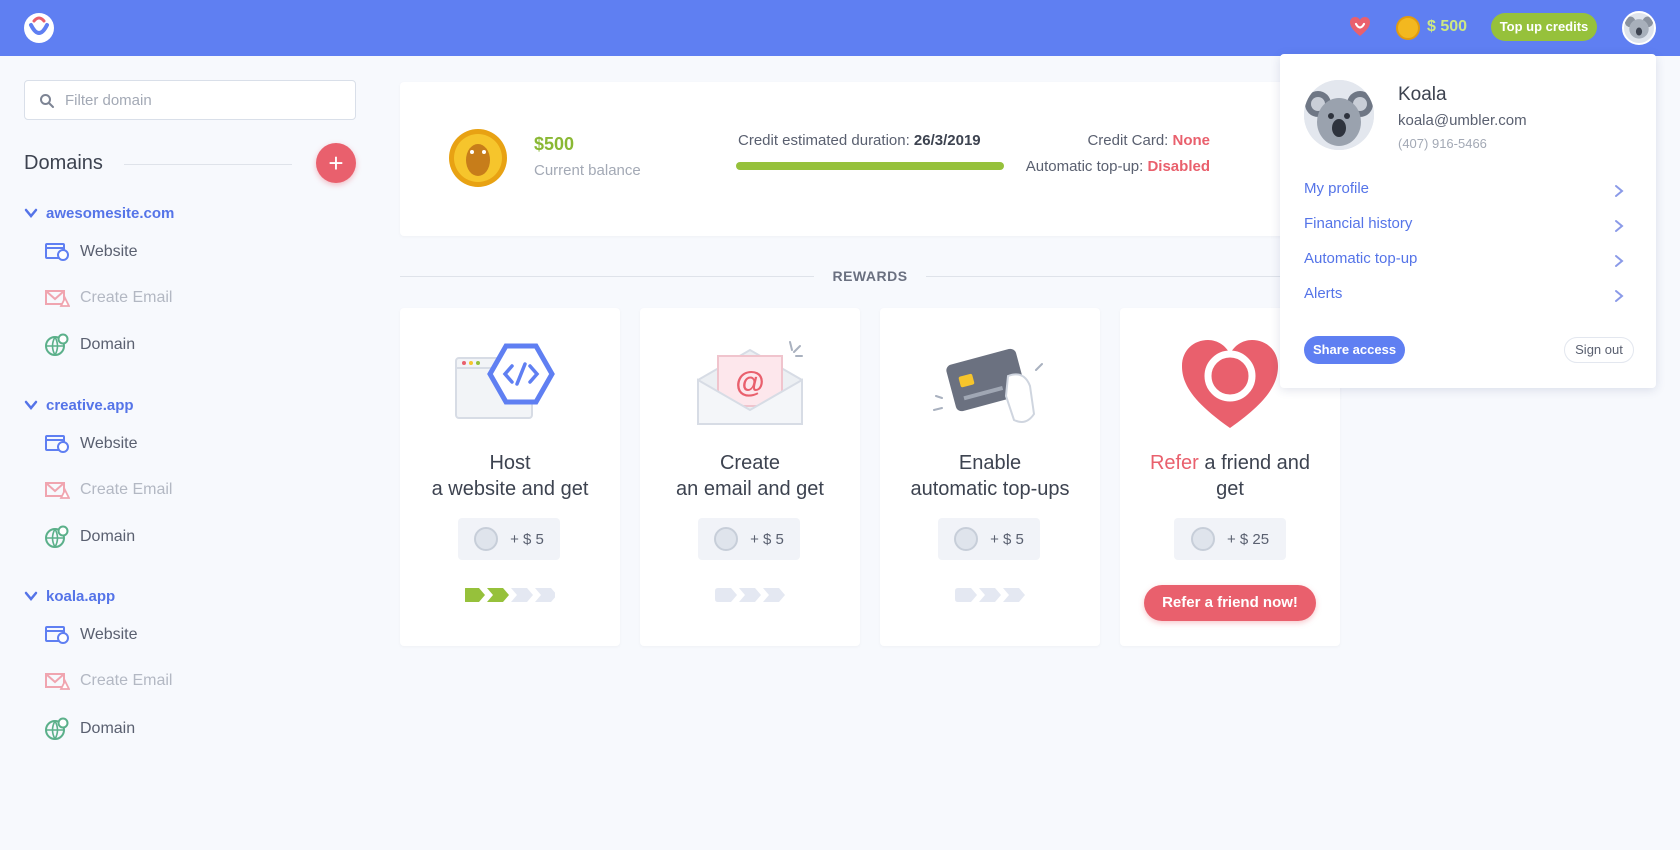 This screenshot has height=850, width=1680. What do you see at coordinates (1230, 603) in the screenshot?
I see `refer-friend-button: Refer a friend now!` at bounding box center [1230, 603].